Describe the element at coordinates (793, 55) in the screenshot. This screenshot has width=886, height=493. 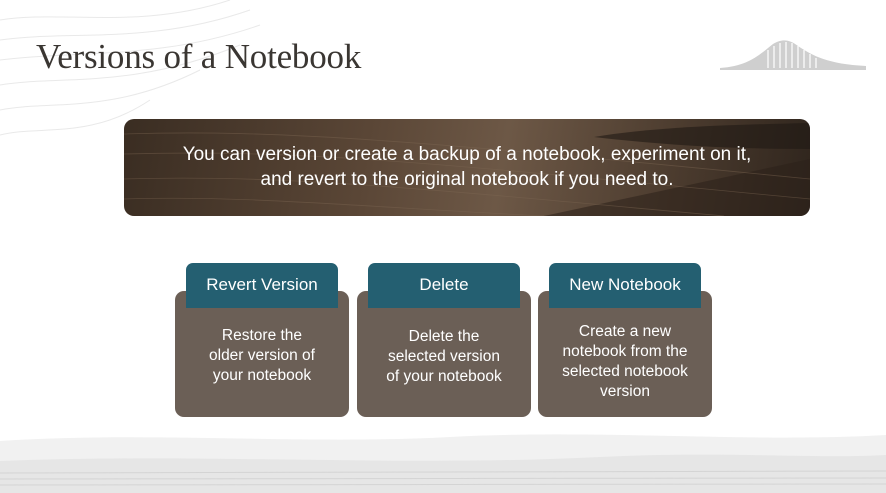
I see `decorative-mountain-icon` at that location.